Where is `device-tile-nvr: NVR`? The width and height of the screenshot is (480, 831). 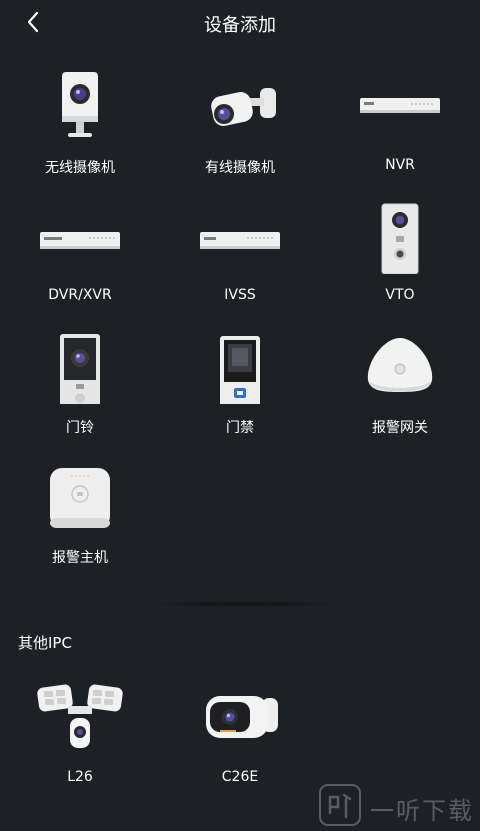 device-tile-nvr: NVR is located at coordinates (400, 120).